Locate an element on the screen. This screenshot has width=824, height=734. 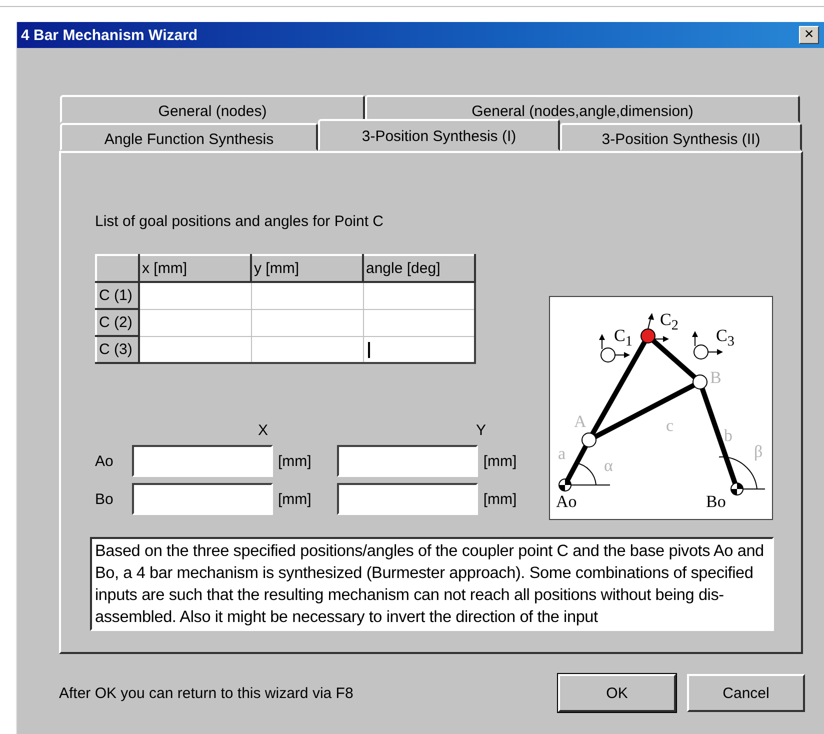
table-caption: List of goal positions and angles for Point C is located at coordinates (239, 221).